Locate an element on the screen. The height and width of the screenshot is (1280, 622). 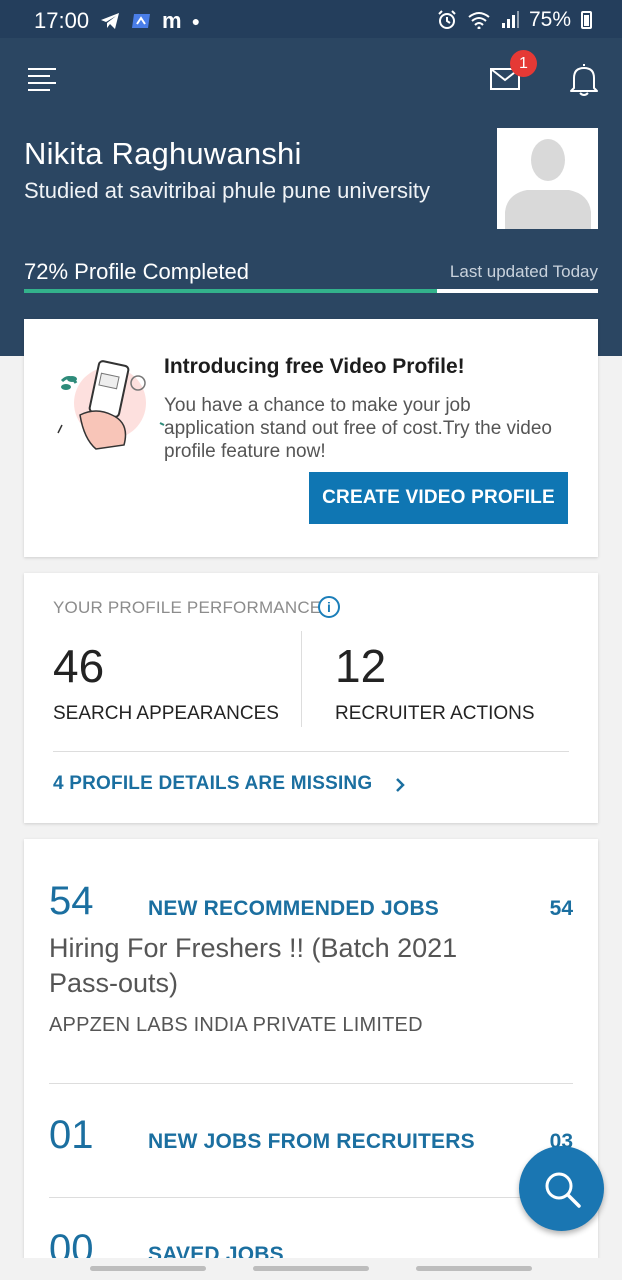
recommended-jobs-label: NEW RECOMMENDED JOBS is located at coordinates (293, 909).